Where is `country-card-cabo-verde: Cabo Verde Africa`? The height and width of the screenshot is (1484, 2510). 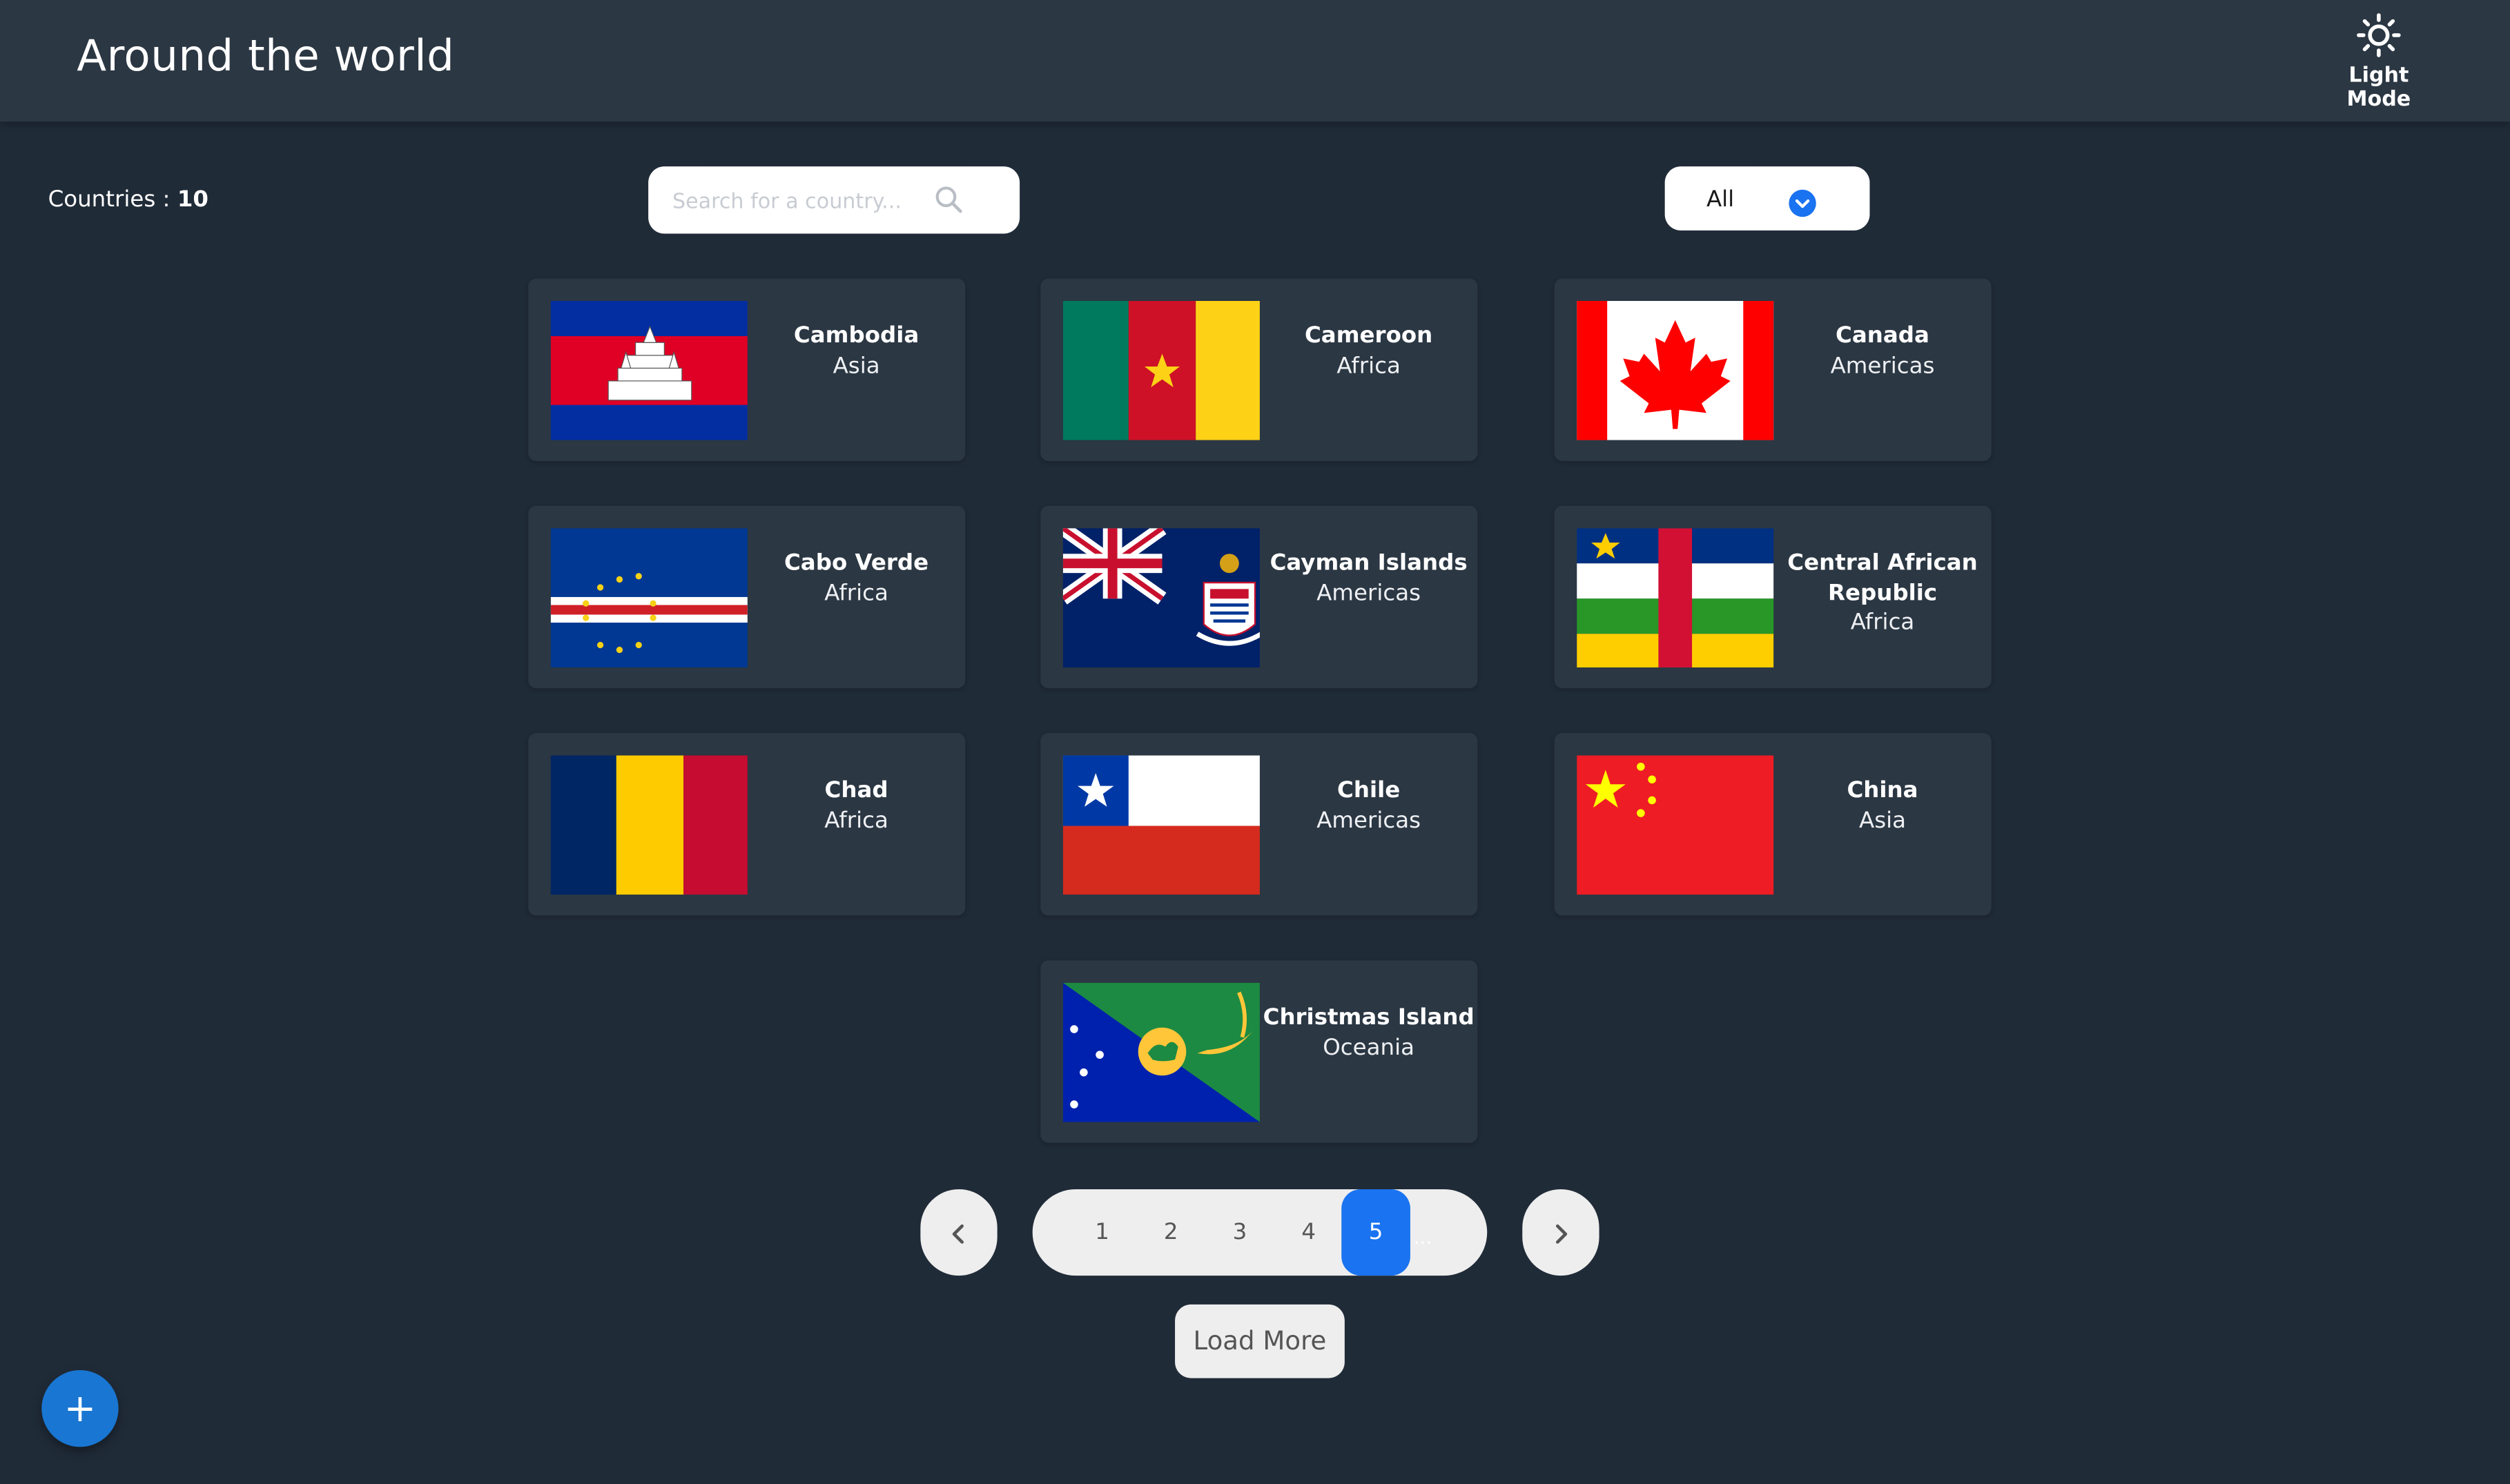
country-card-cabo-verde: Cabo Verde Africa is located at coordinates (747, 597).